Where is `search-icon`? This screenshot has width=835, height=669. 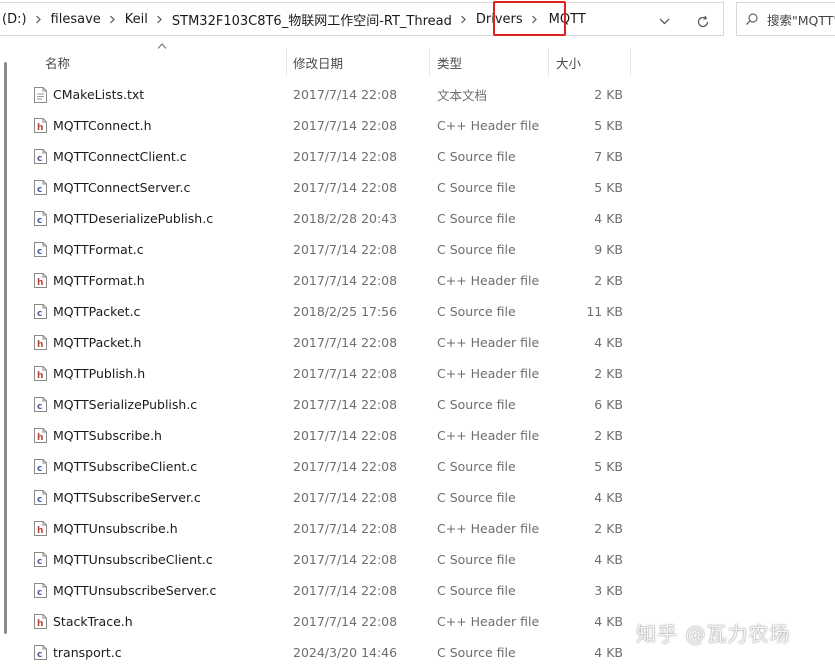
search-icon is located at coordinates (752, 19).